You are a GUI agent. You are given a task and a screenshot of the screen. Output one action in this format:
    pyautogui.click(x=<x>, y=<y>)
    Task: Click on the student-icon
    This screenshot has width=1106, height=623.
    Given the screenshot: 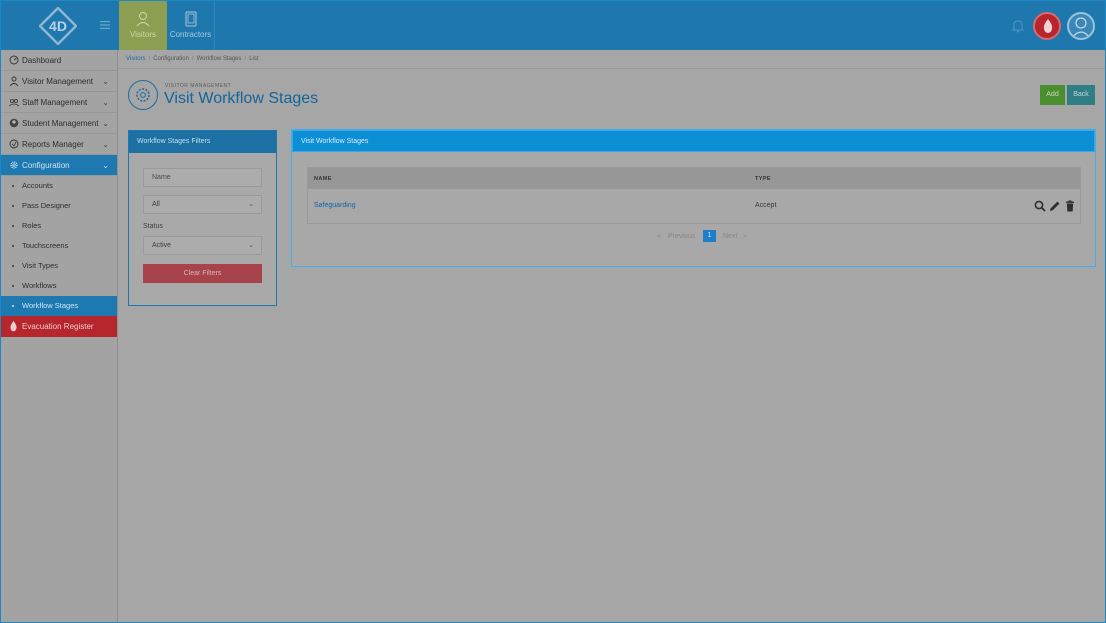 What is the action you would take?
    pyautogui.click(x=14, y=123)
    